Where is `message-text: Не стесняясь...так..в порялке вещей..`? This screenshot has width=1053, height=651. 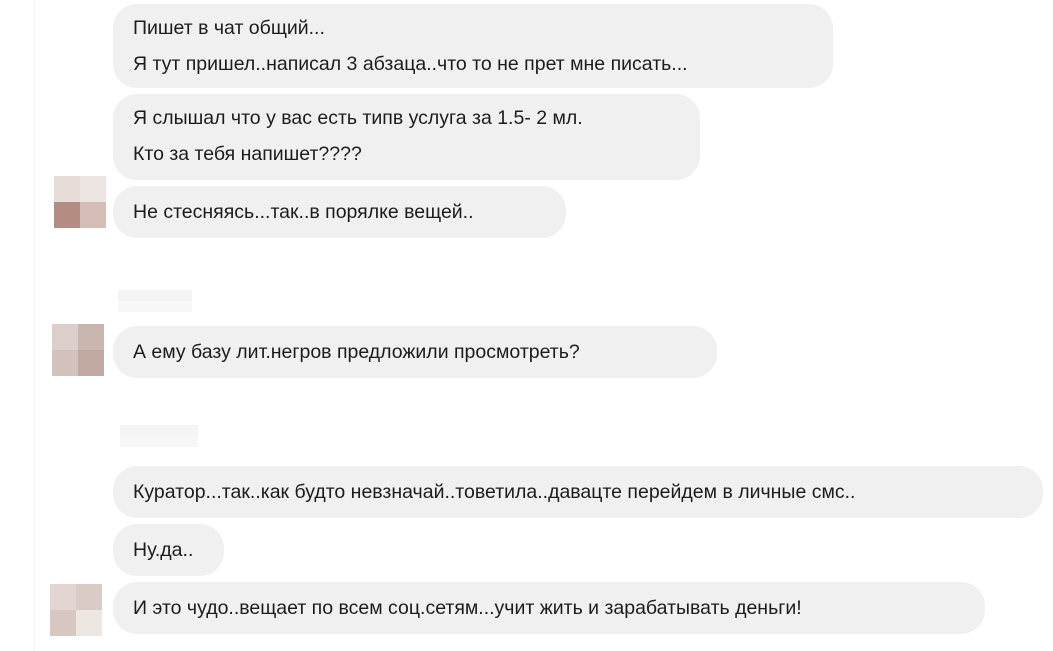 message-text: Не стесняясь...так..в порялке вещей.. is located at coordinates (303, 212).